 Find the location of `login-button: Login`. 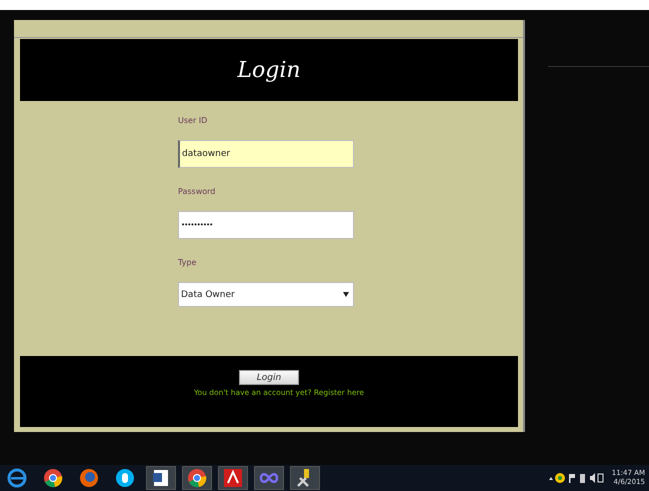

login-button: Login is located at coordinates (269, 377).